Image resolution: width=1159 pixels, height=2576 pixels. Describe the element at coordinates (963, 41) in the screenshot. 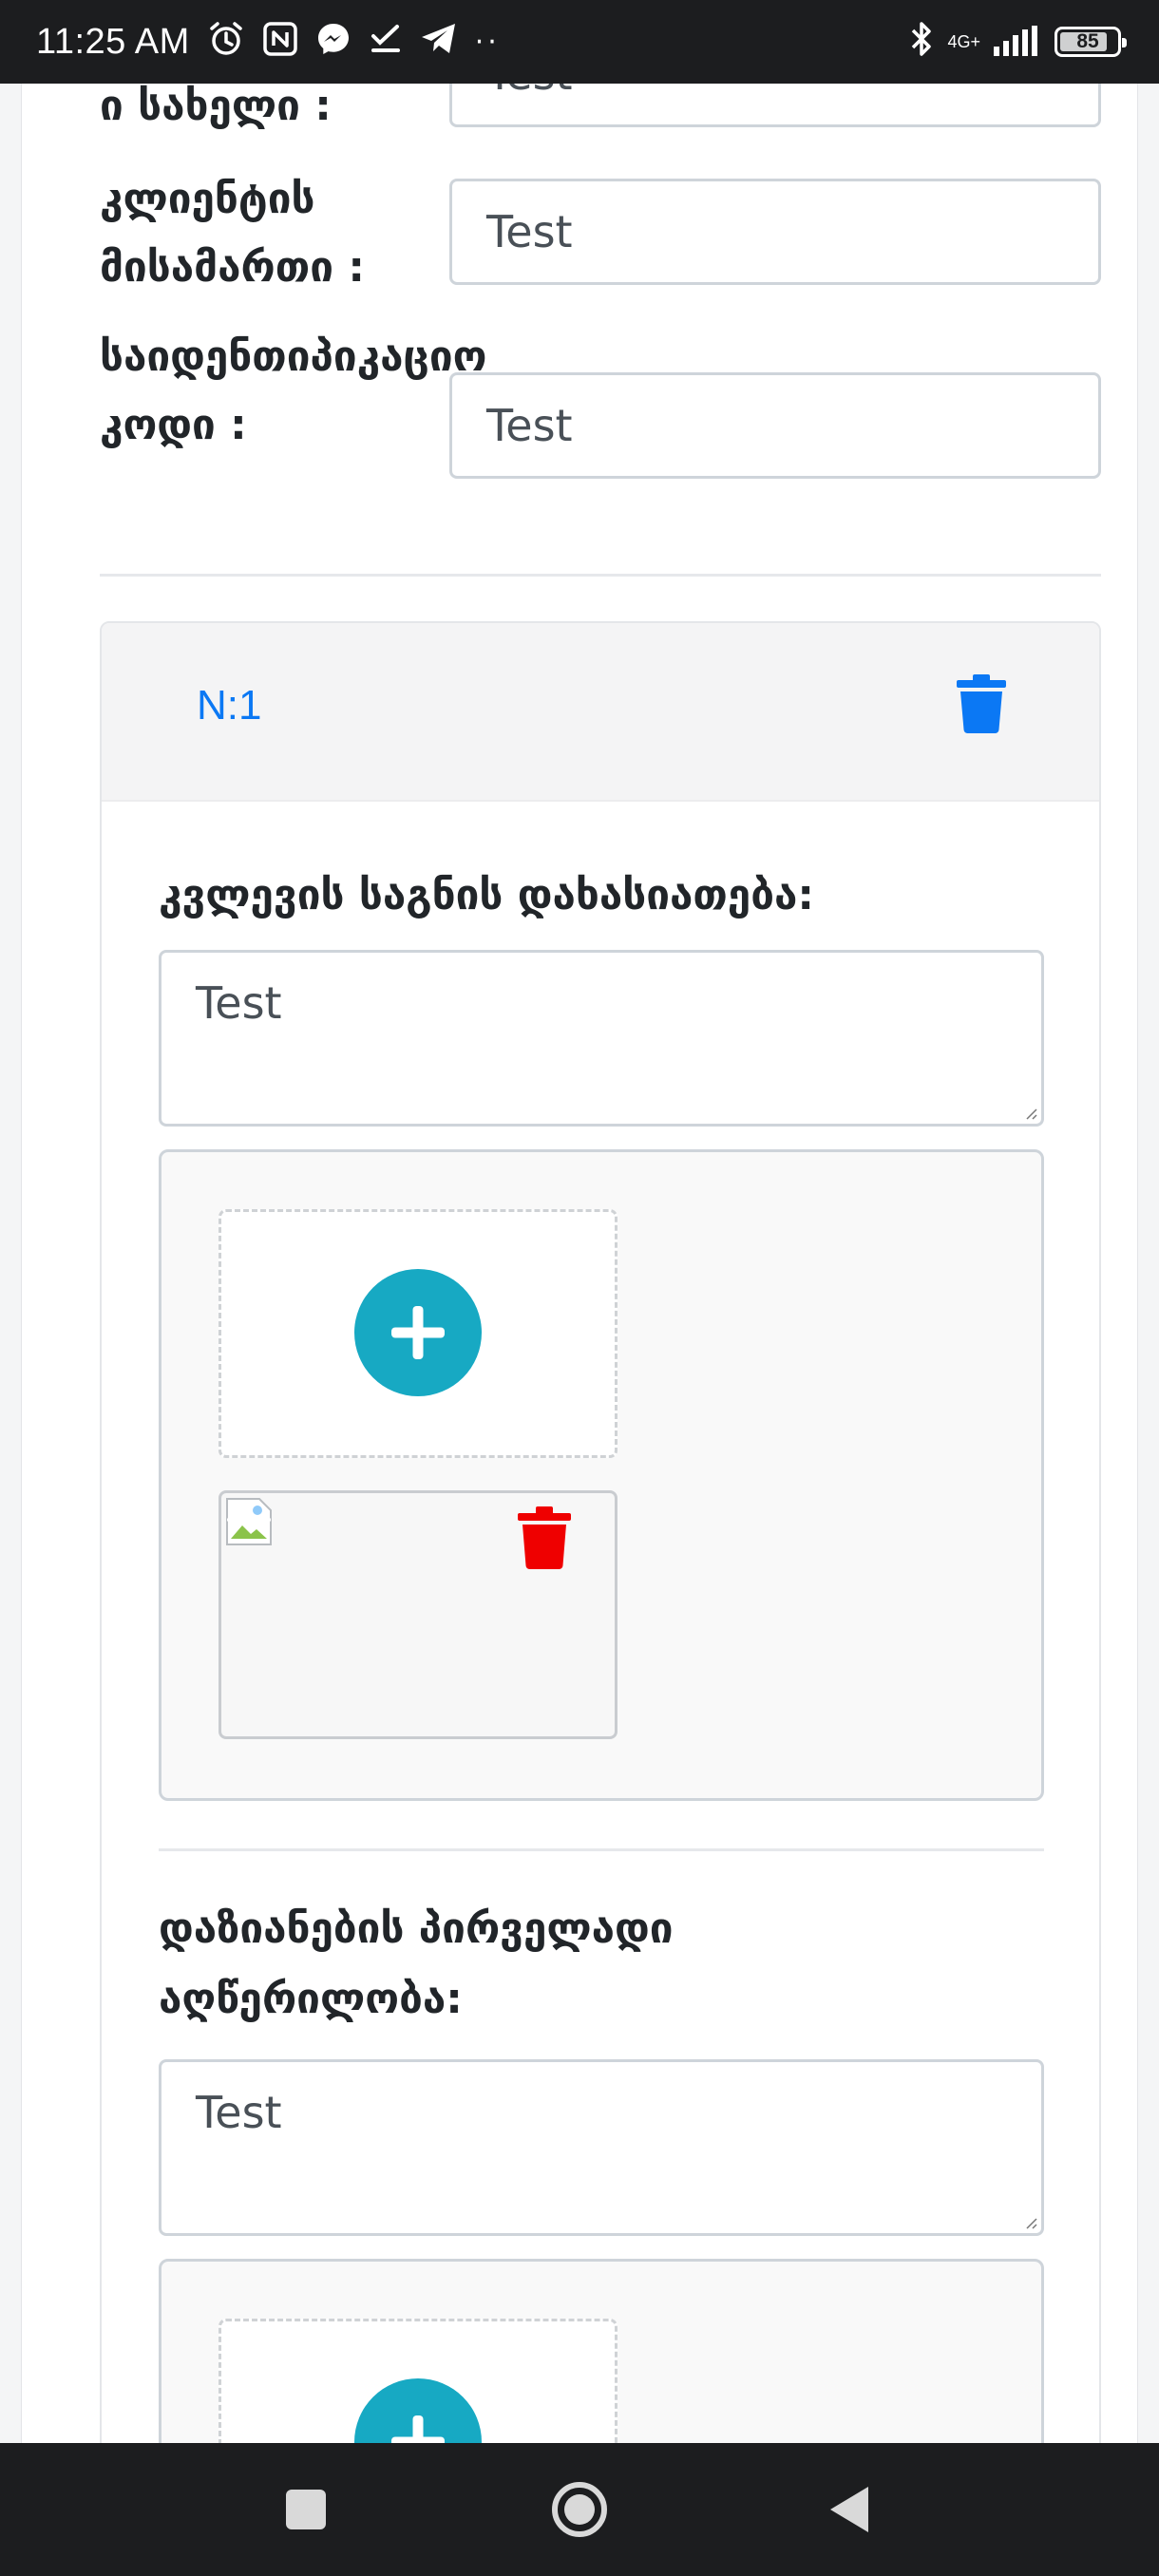

I see `network-type-label: 4G+` at that location.